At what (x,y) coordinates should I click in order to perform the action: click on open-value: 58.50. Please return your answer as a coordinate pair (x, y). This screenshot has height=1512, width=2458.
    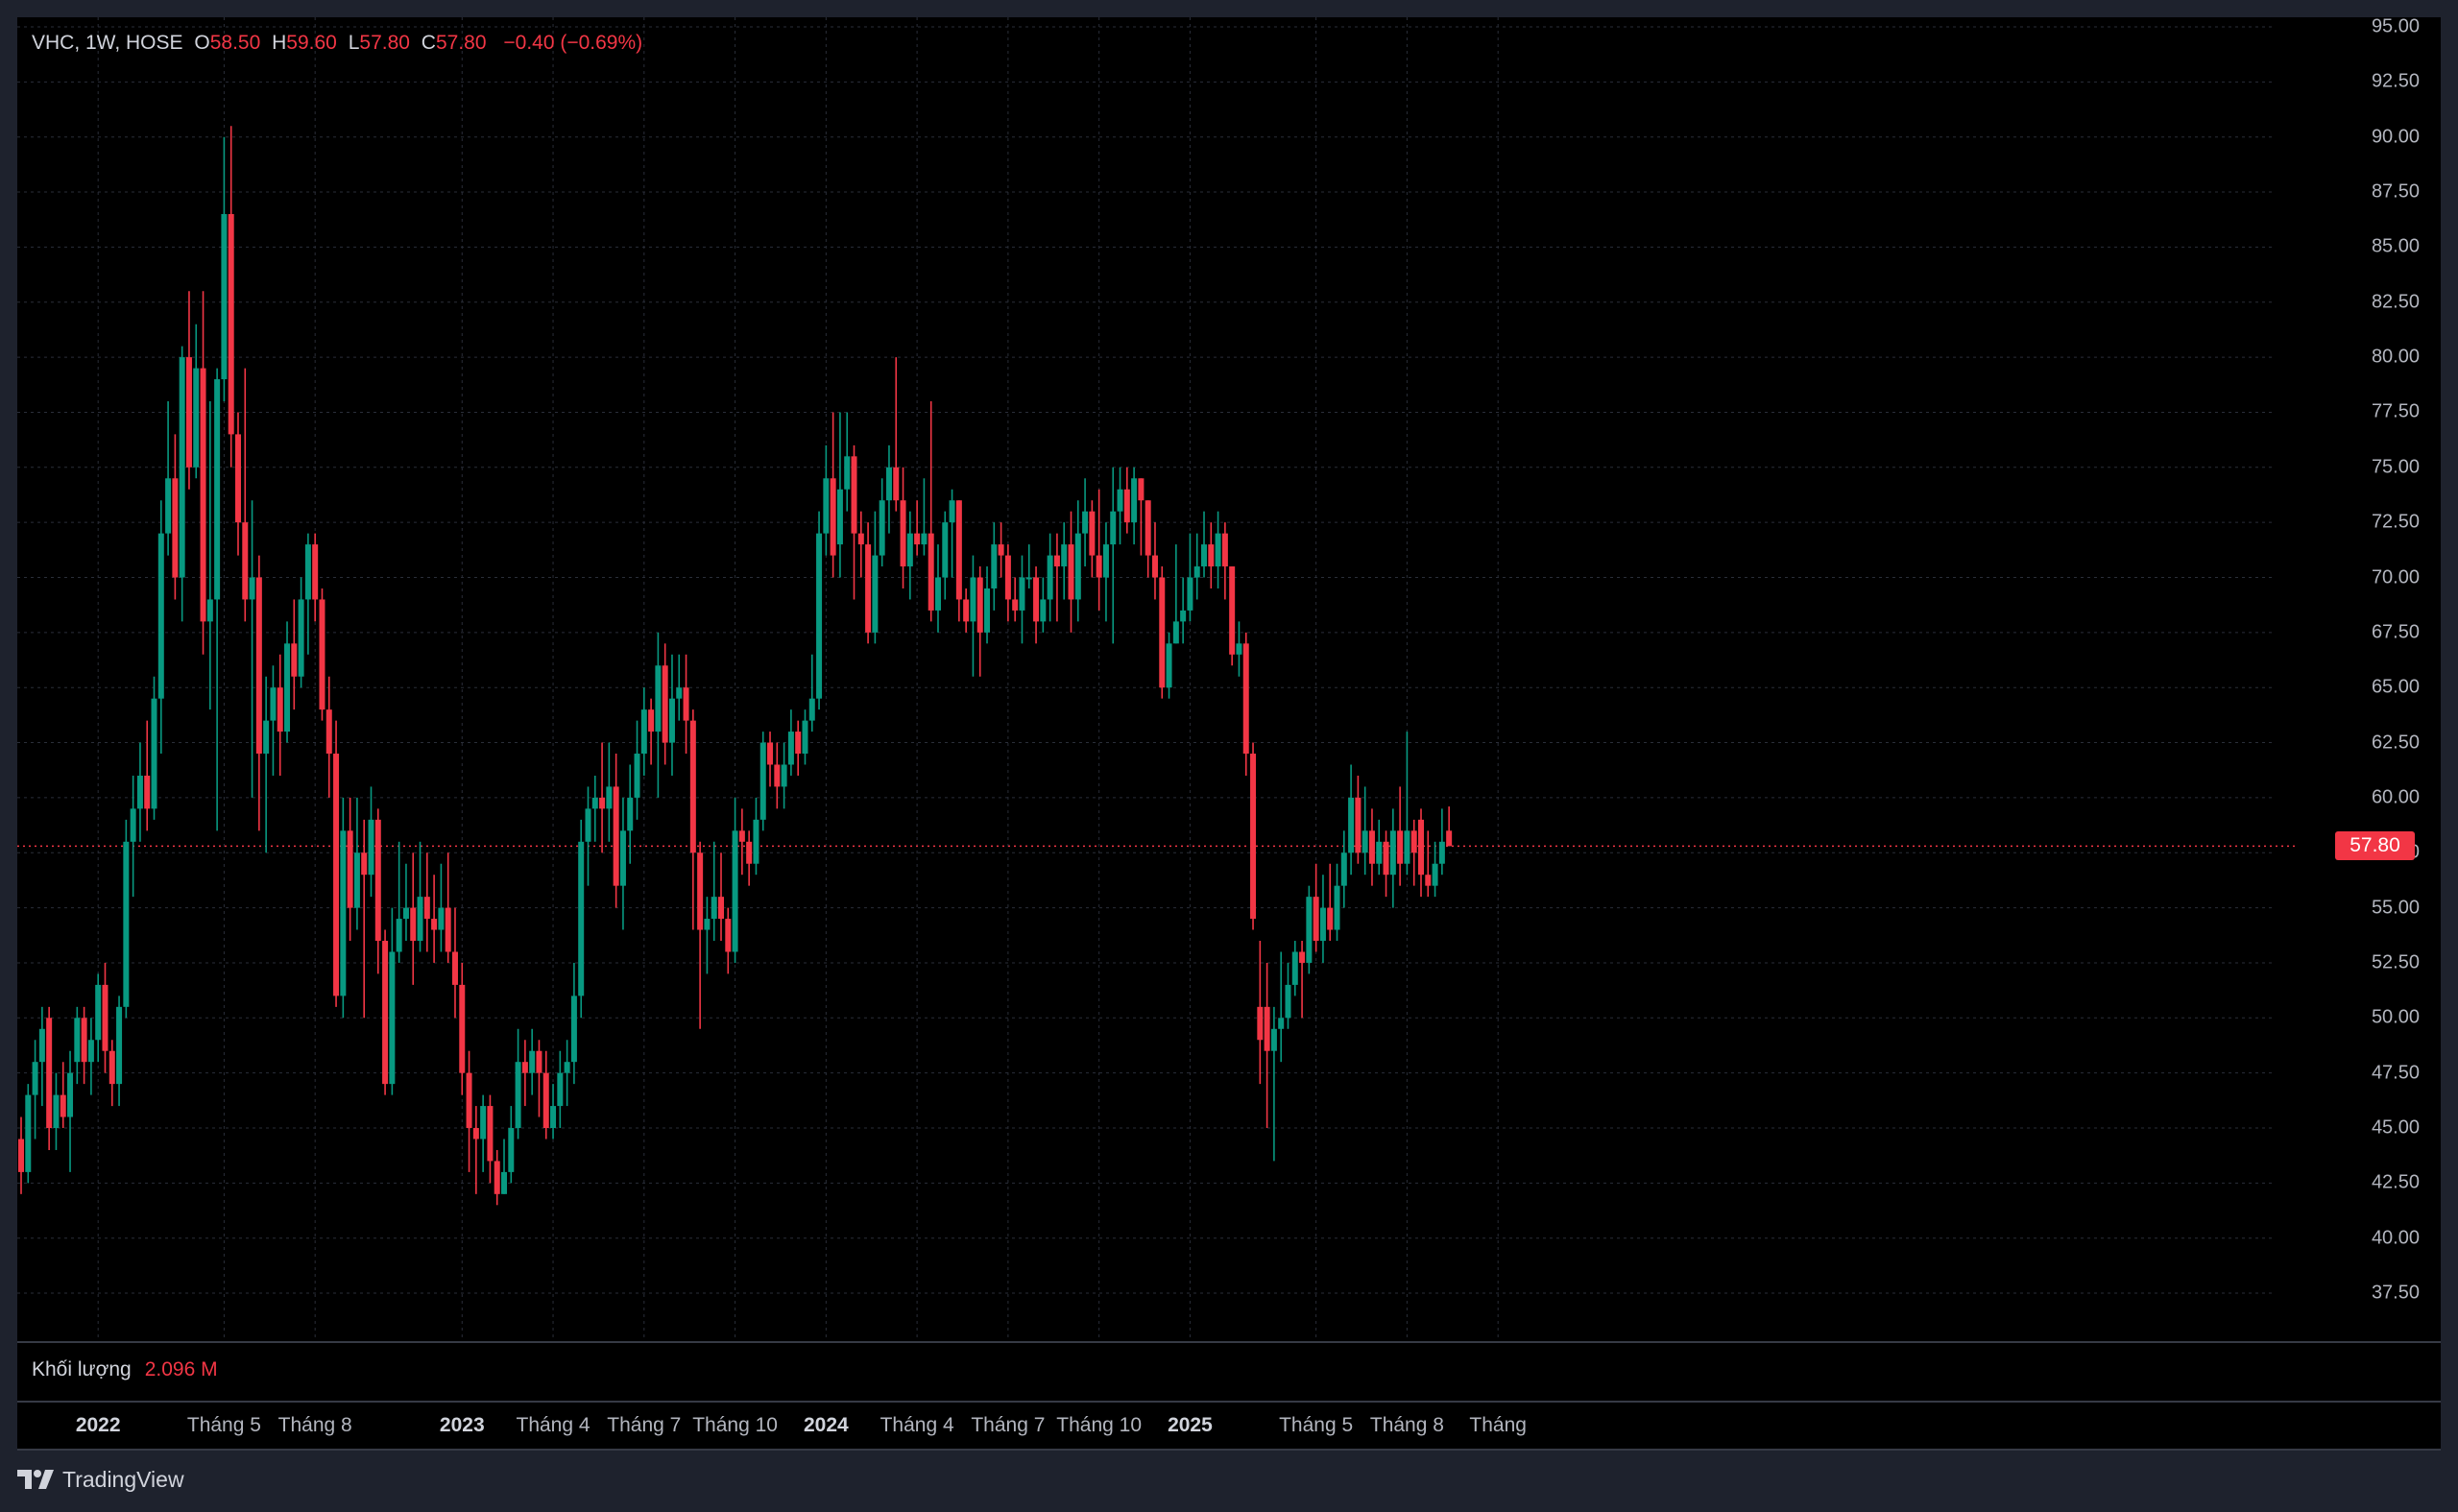
    Looking at the image, I should click on (235, 43).